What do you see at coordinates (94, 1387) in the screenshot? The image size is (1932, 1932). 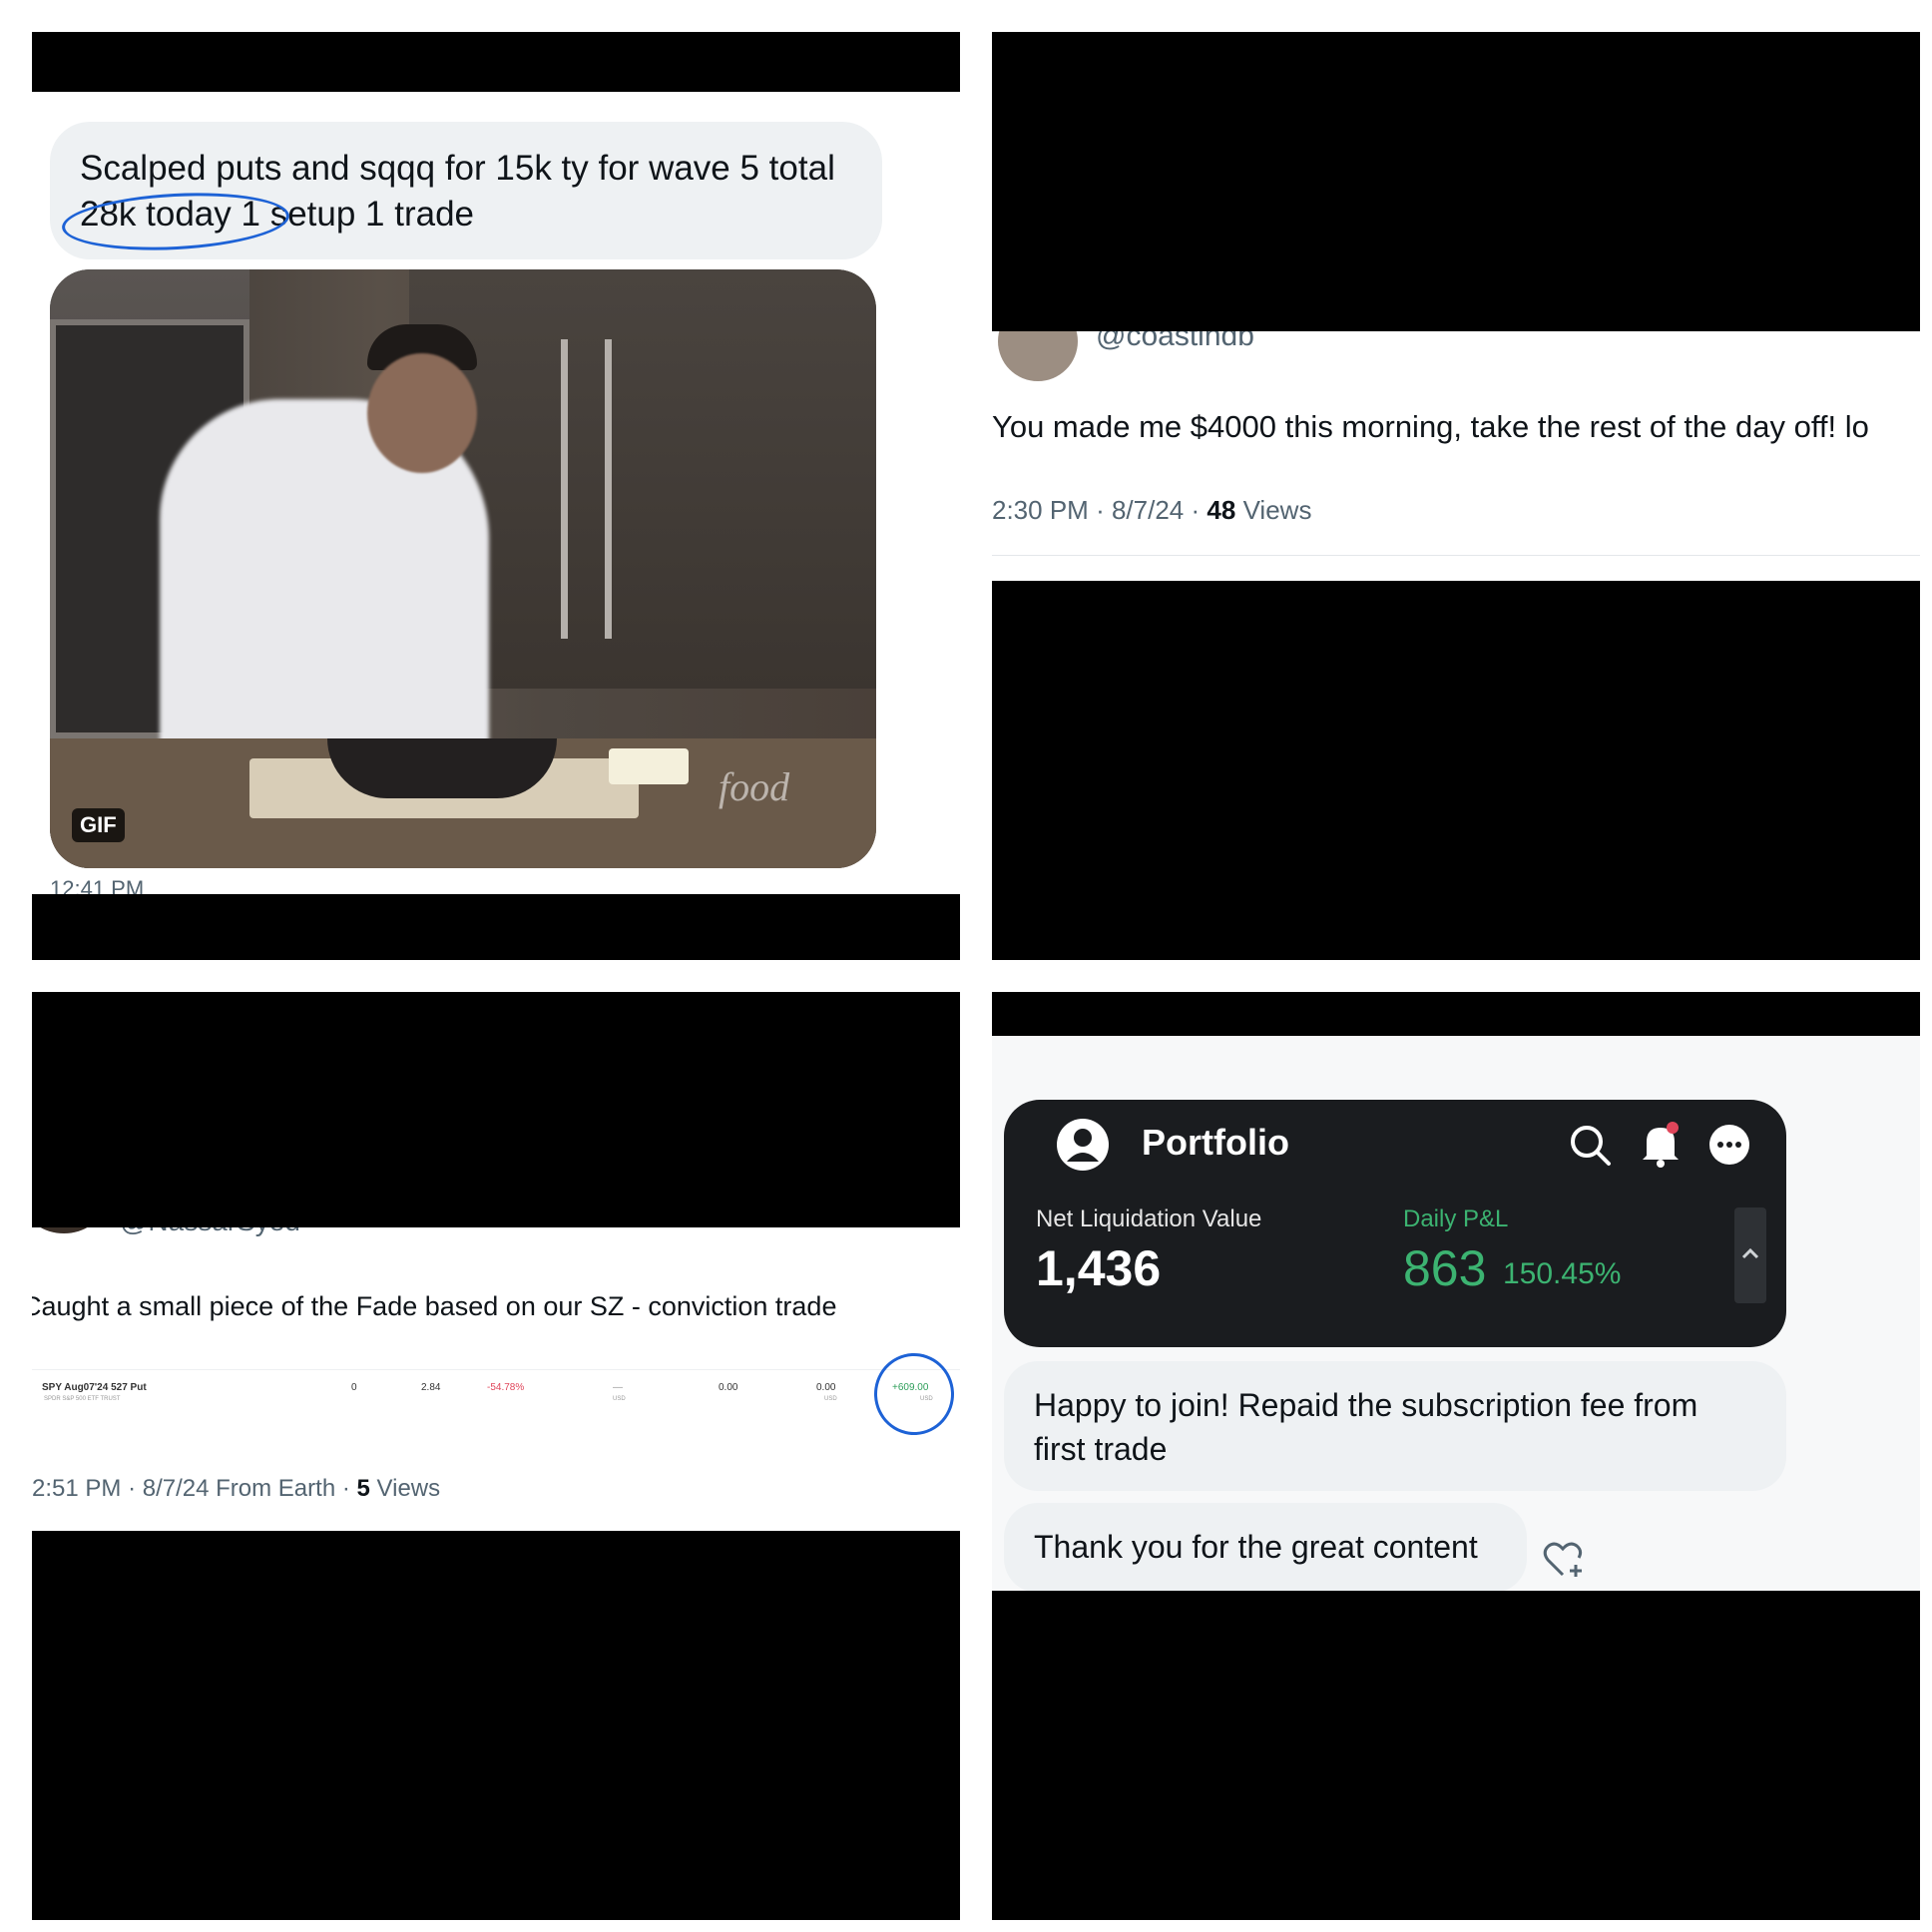 I see `position-symbol: SPY Aug07'24 527 Put` at bounding box center [94, 1387].